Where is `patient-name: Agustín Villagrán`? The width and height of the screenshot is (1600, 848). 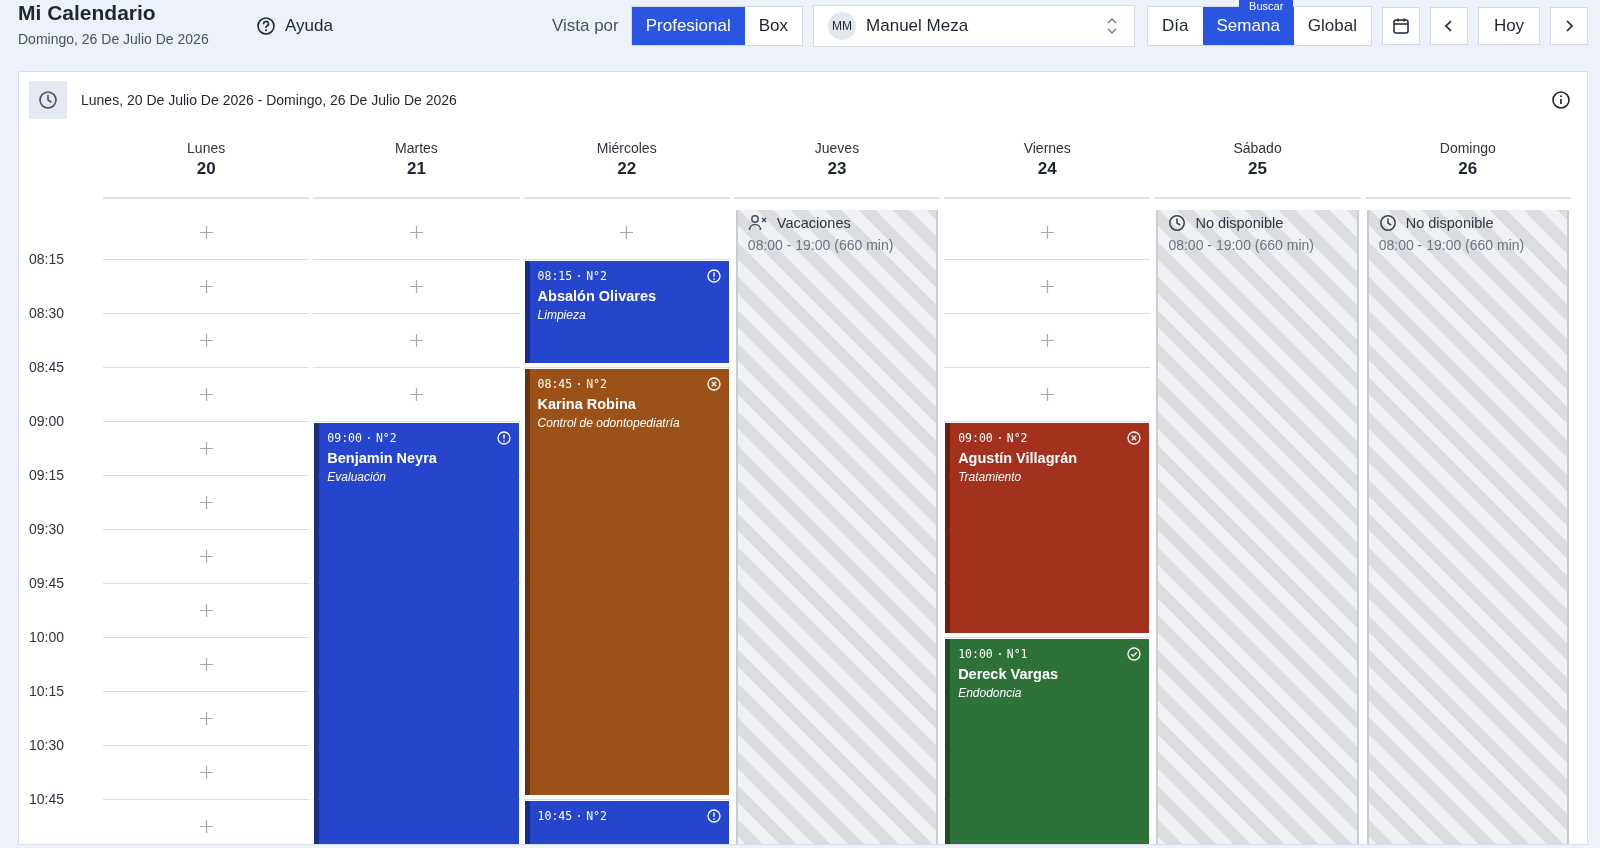
patient-name: Agustín Villagrán is located at coordinates (1018, 458).